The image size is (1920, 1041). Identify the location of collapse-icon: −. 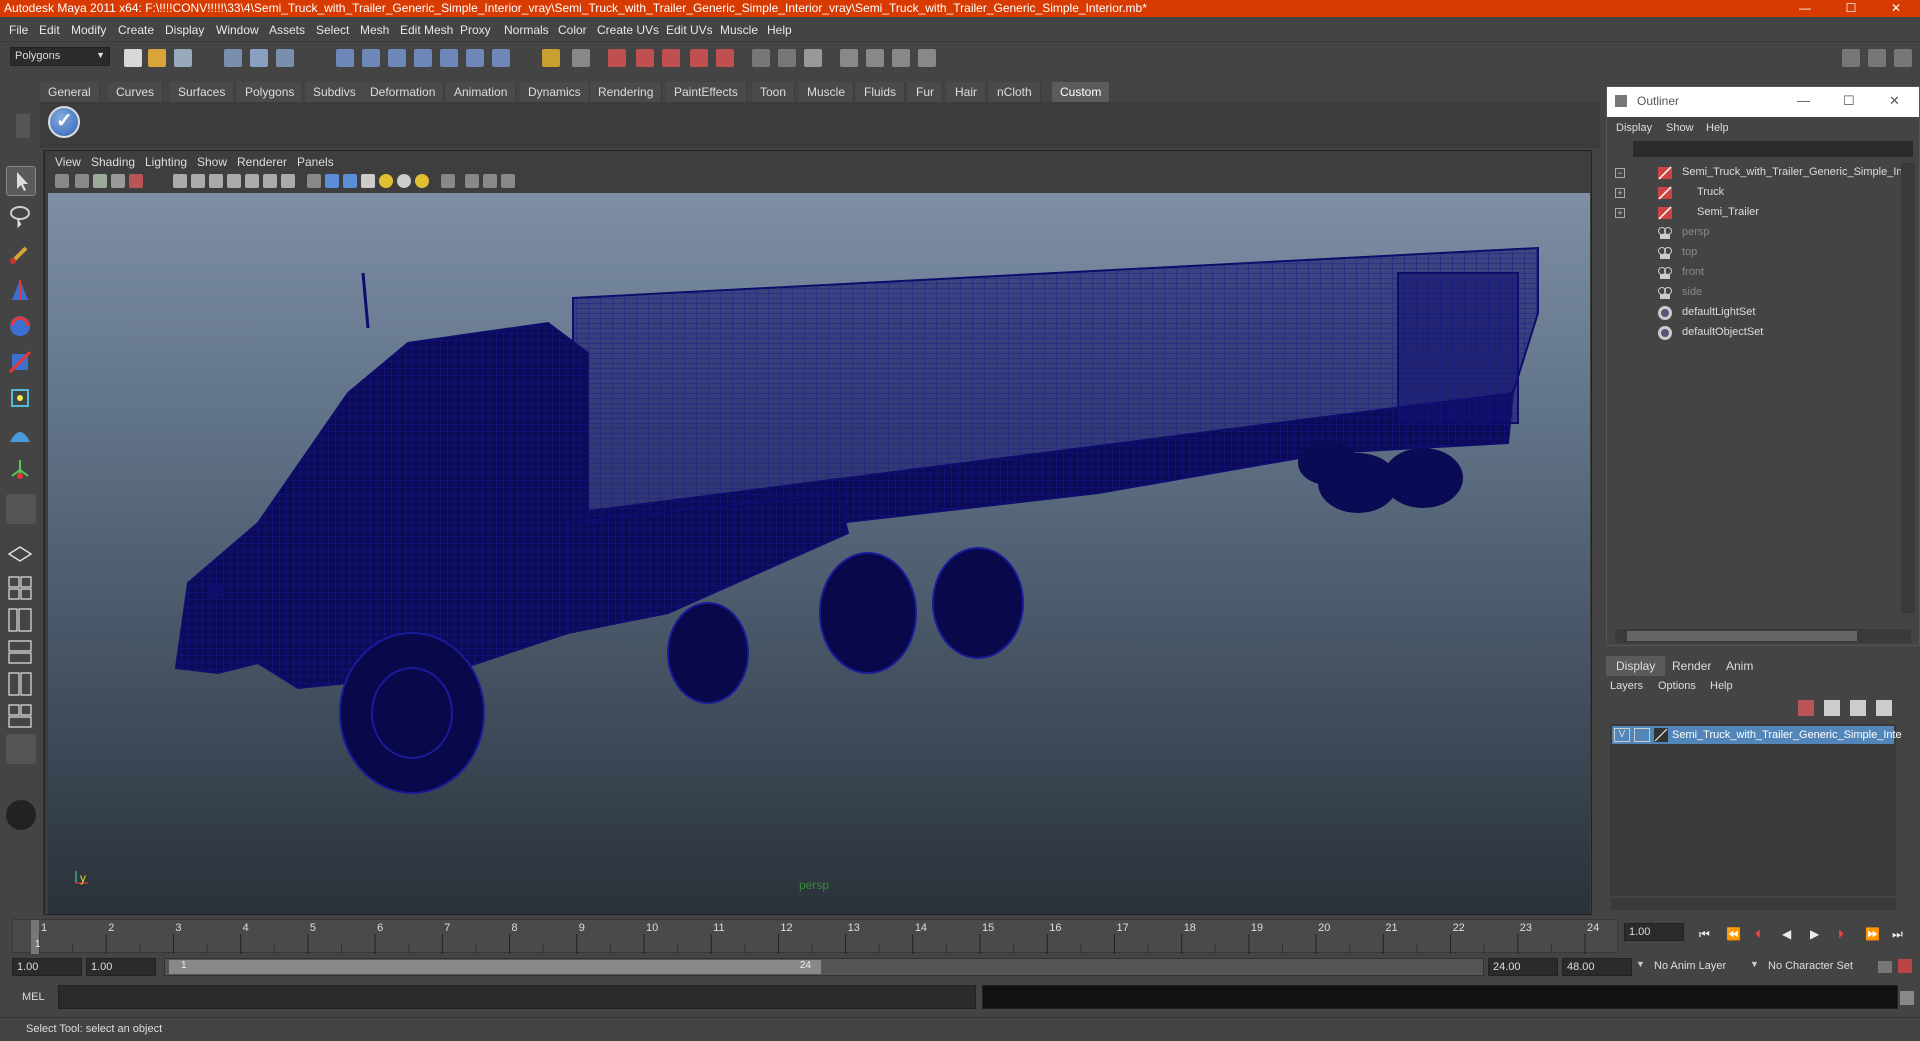
(1620, 173).